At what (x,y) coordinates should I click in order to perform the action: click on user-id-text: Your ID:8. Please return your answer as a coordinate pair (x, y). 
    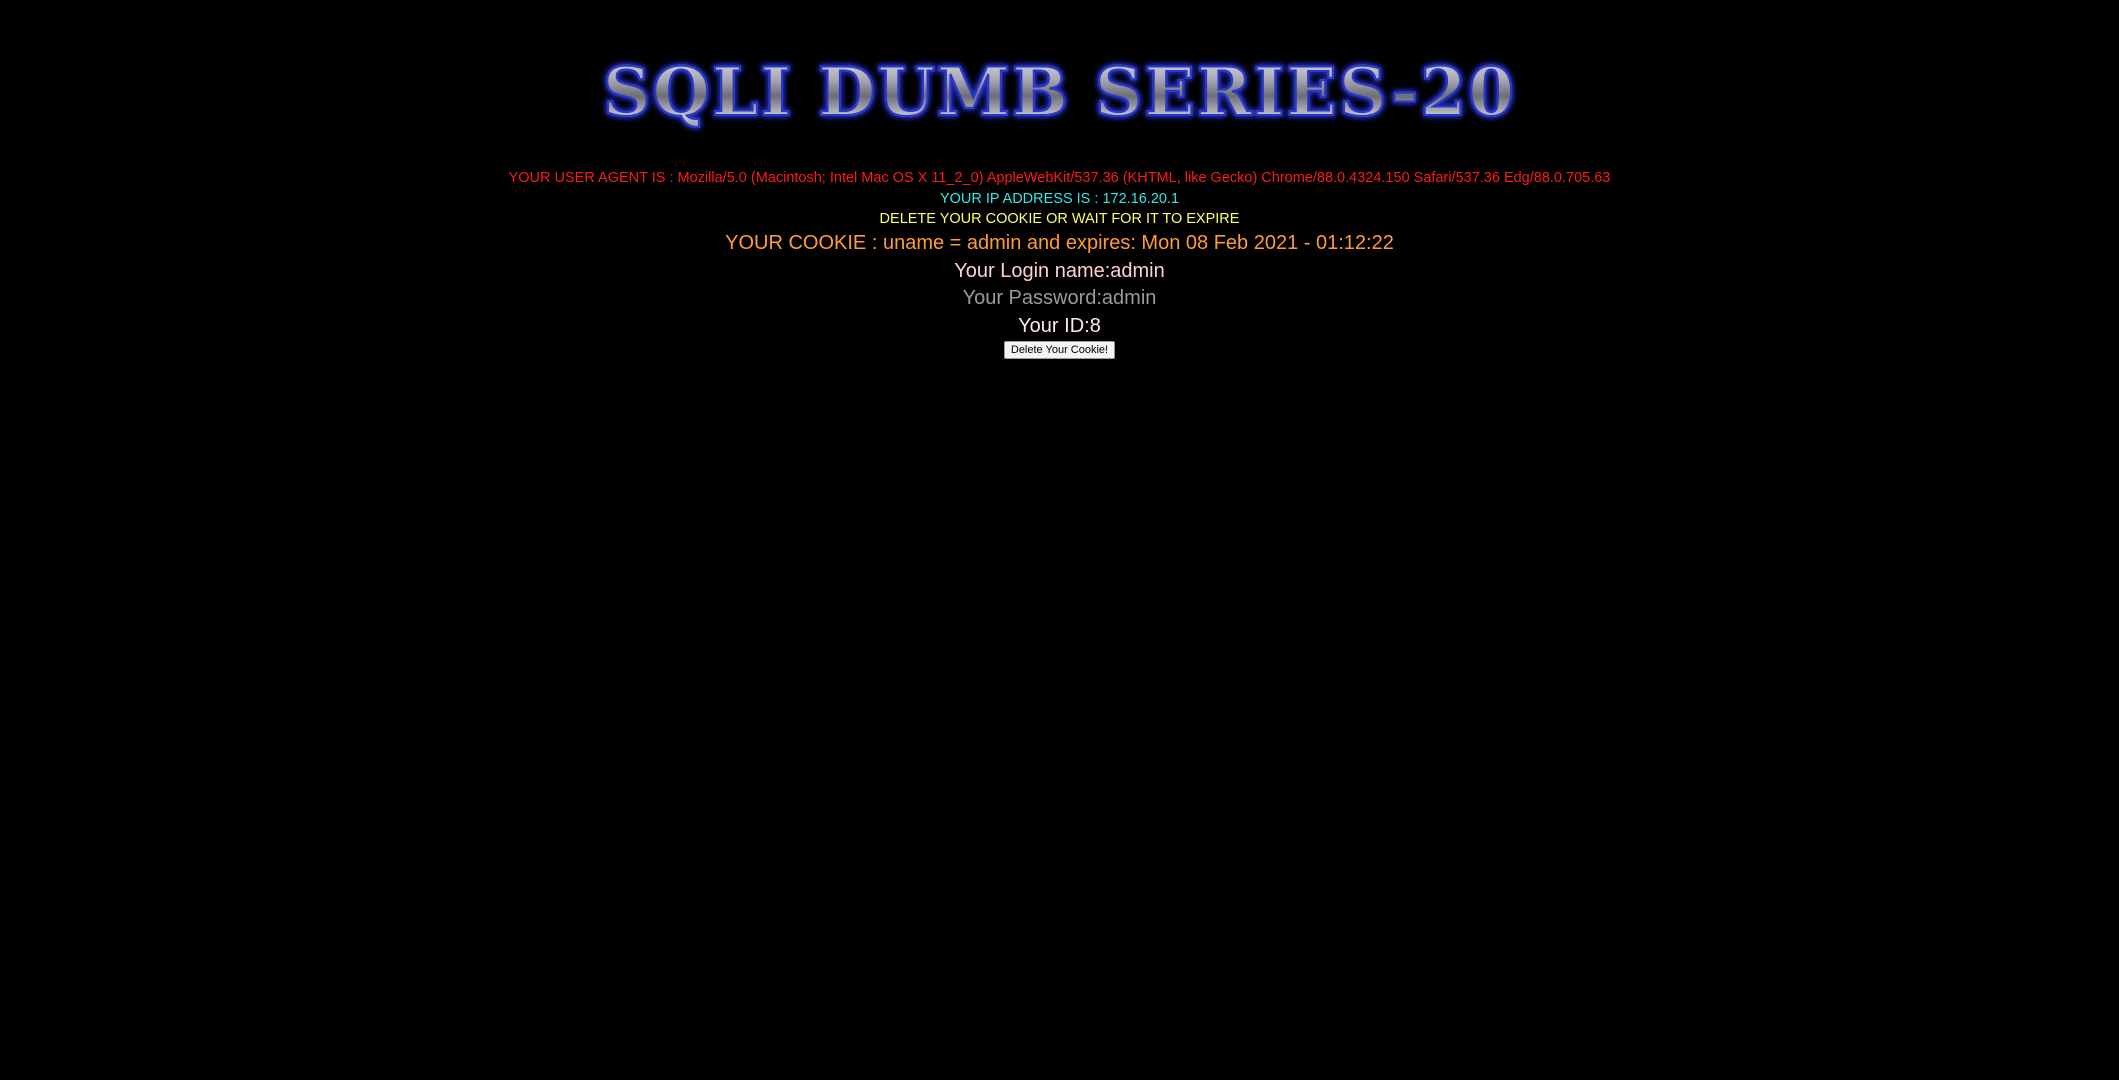
    Looking at the image, I should click on (1059, 326).